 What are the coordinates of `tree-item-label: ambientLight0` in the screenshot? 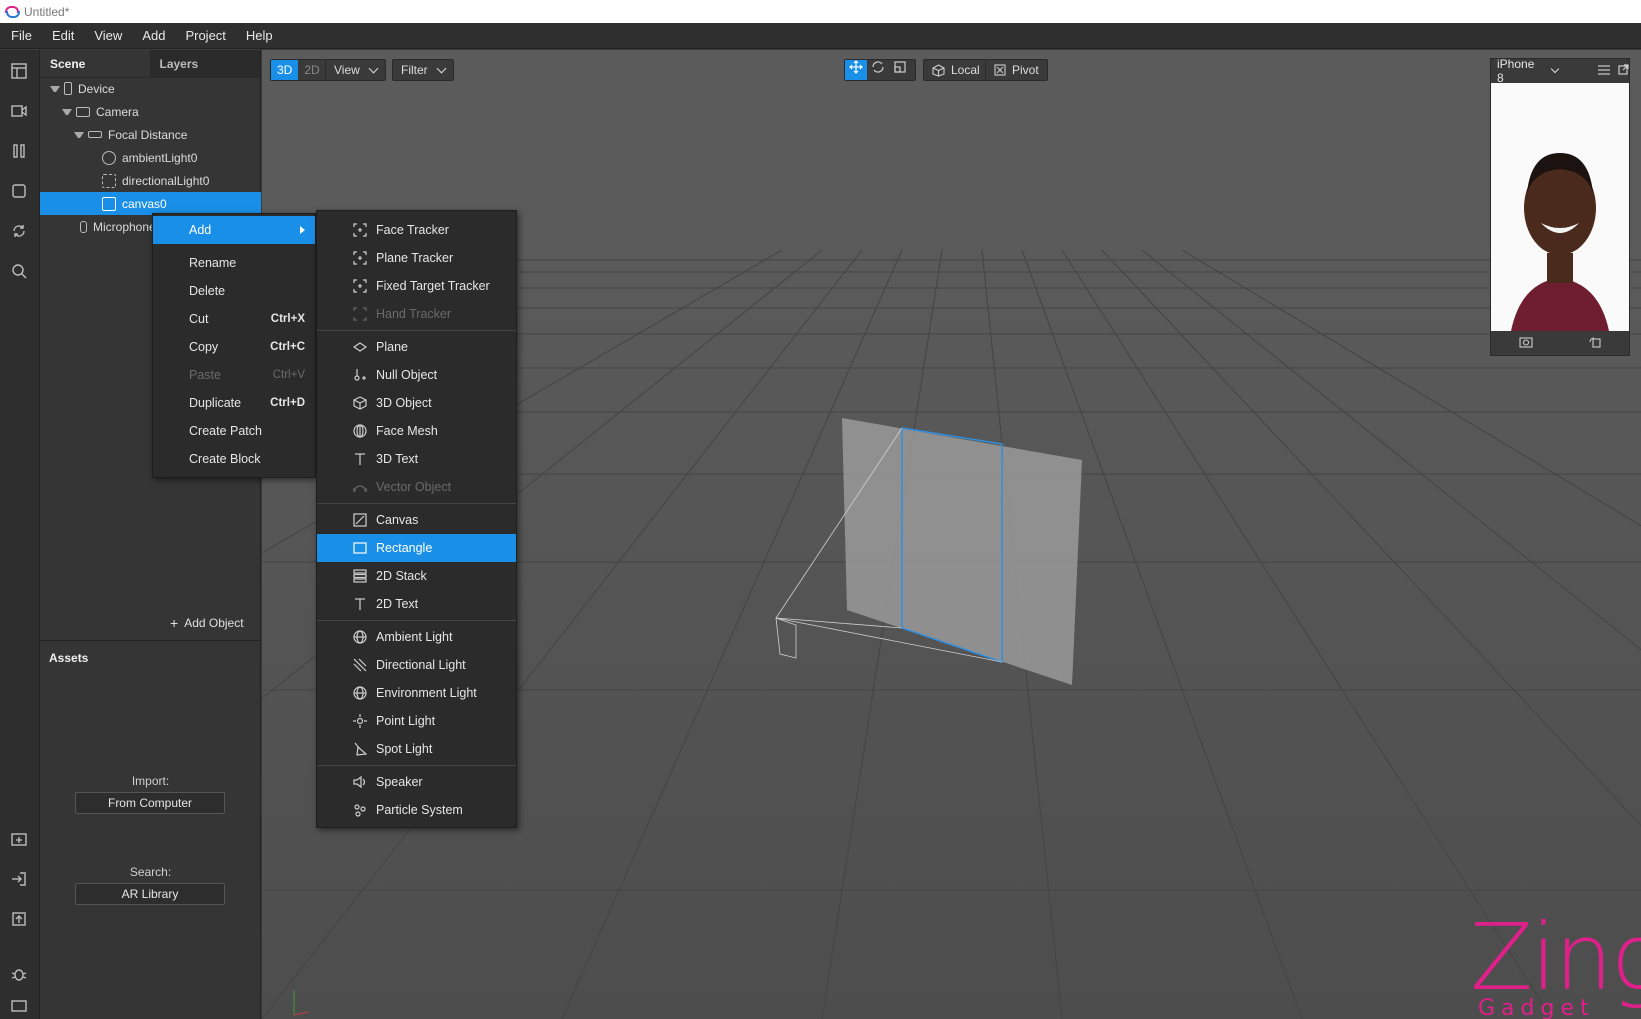 It's located at (160, 157).